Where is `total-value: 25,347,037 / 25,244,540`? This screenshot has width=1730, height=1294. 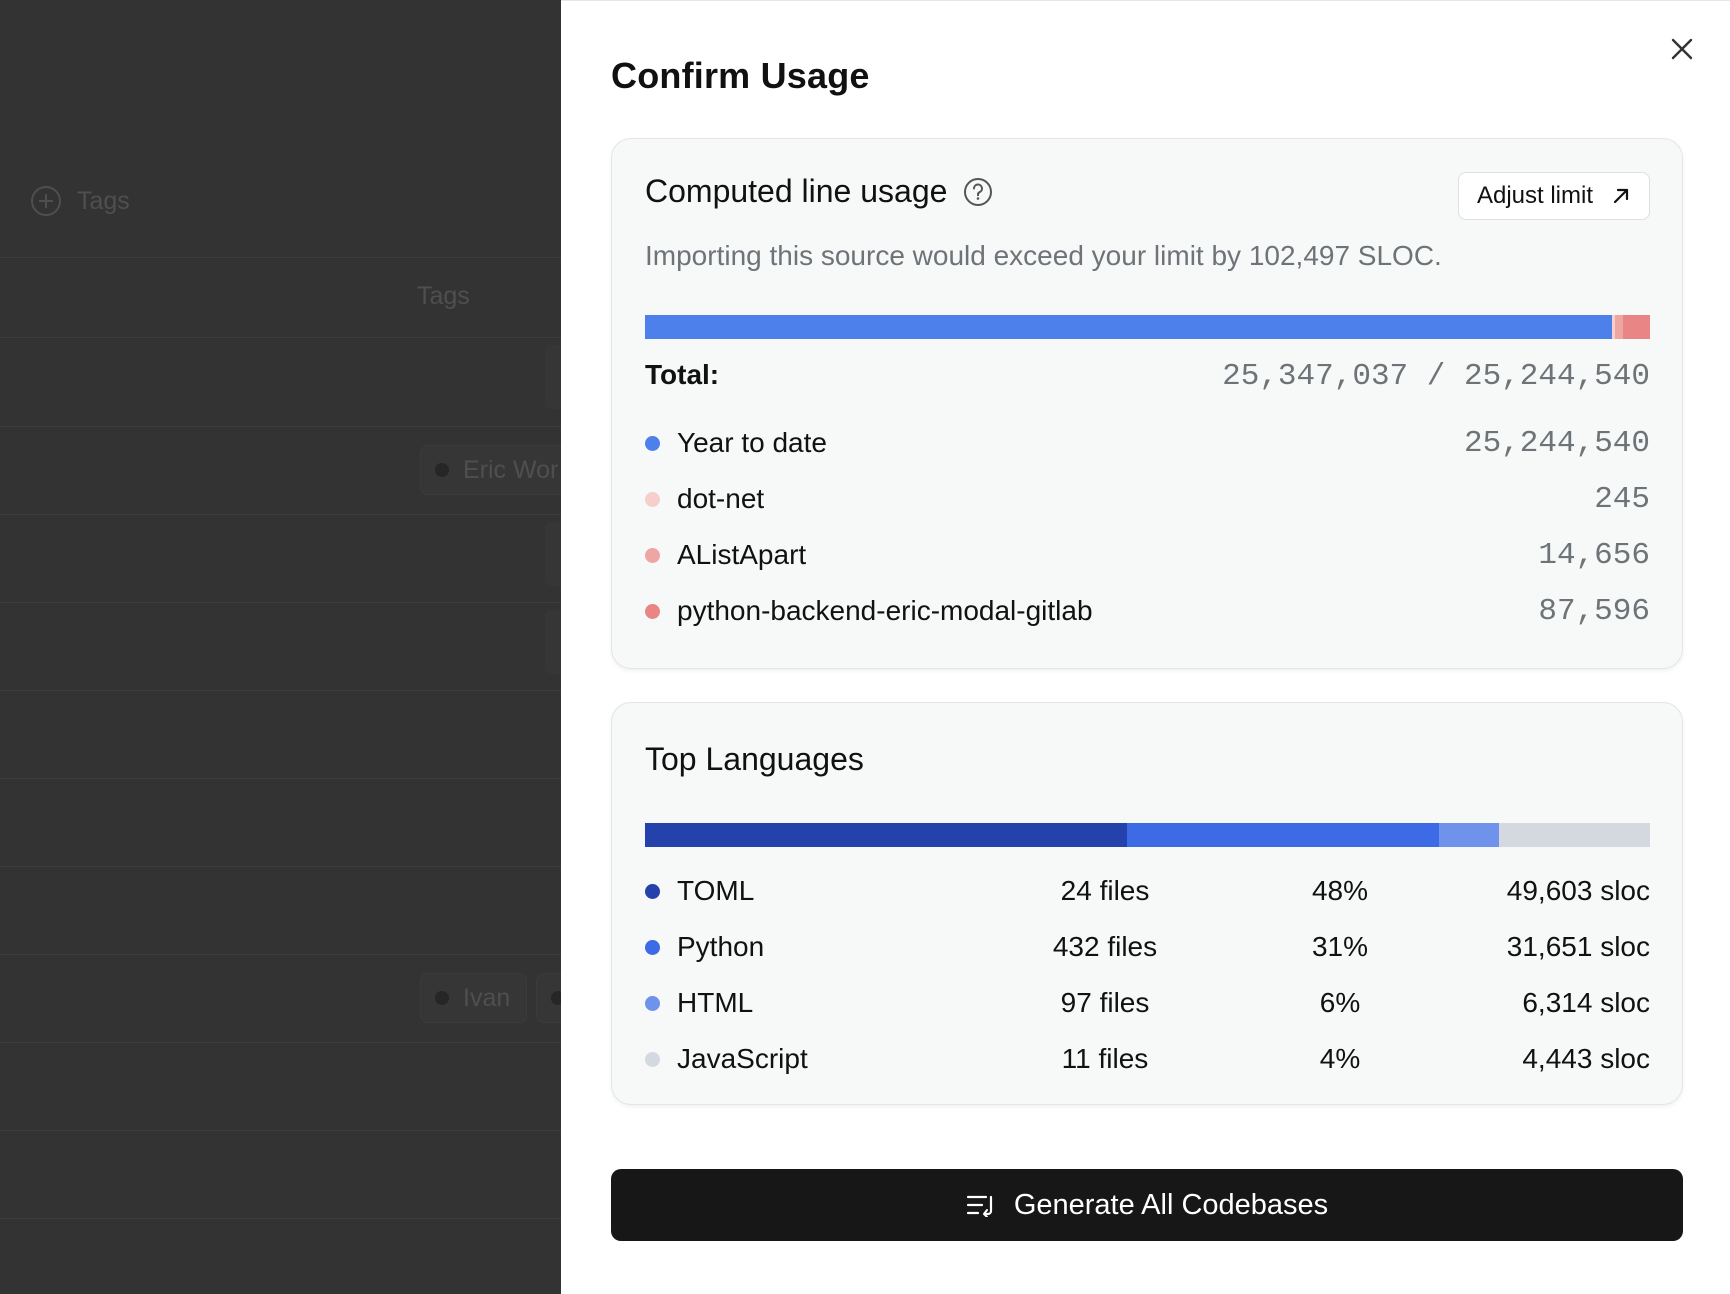 total-value: 25,347,037 / 25,244,540 is located at coordinates (1436, 376).